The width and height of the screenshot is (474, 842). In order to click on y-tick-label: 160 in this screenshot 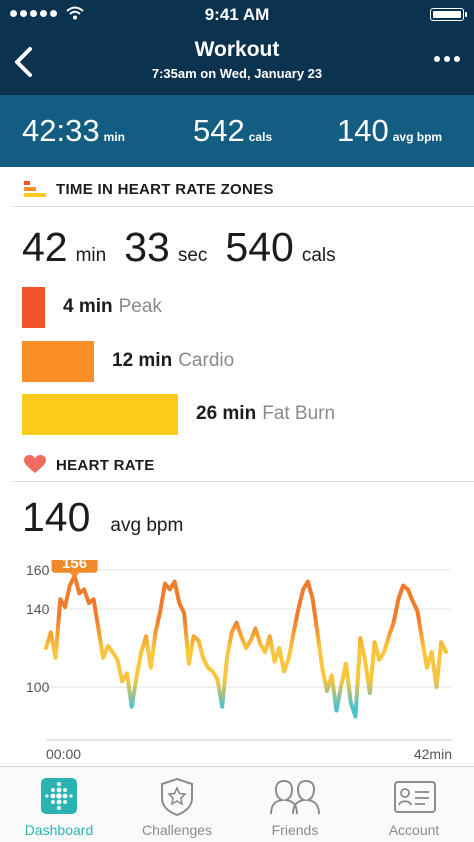, I will do `click(38, 570)`.